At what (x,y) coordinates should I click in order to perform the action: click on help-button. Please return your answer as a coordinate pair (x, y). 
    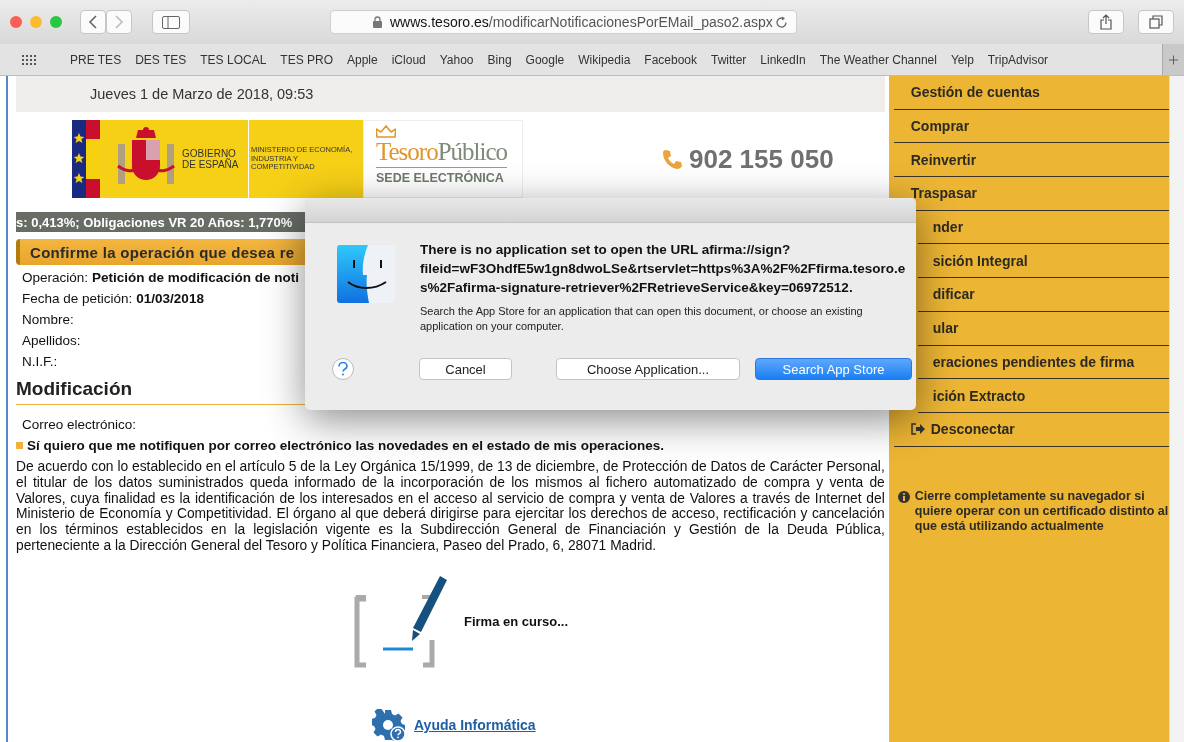
    Looking at the image, I should click on (343, 369).